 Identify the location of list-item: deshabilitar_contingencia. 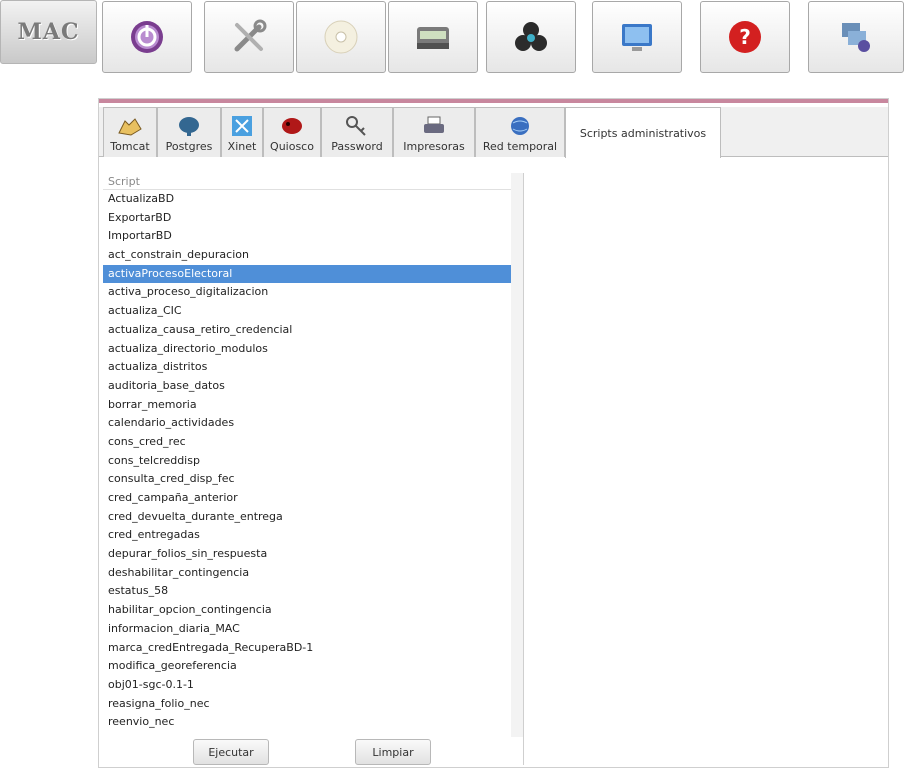
(307, 573).